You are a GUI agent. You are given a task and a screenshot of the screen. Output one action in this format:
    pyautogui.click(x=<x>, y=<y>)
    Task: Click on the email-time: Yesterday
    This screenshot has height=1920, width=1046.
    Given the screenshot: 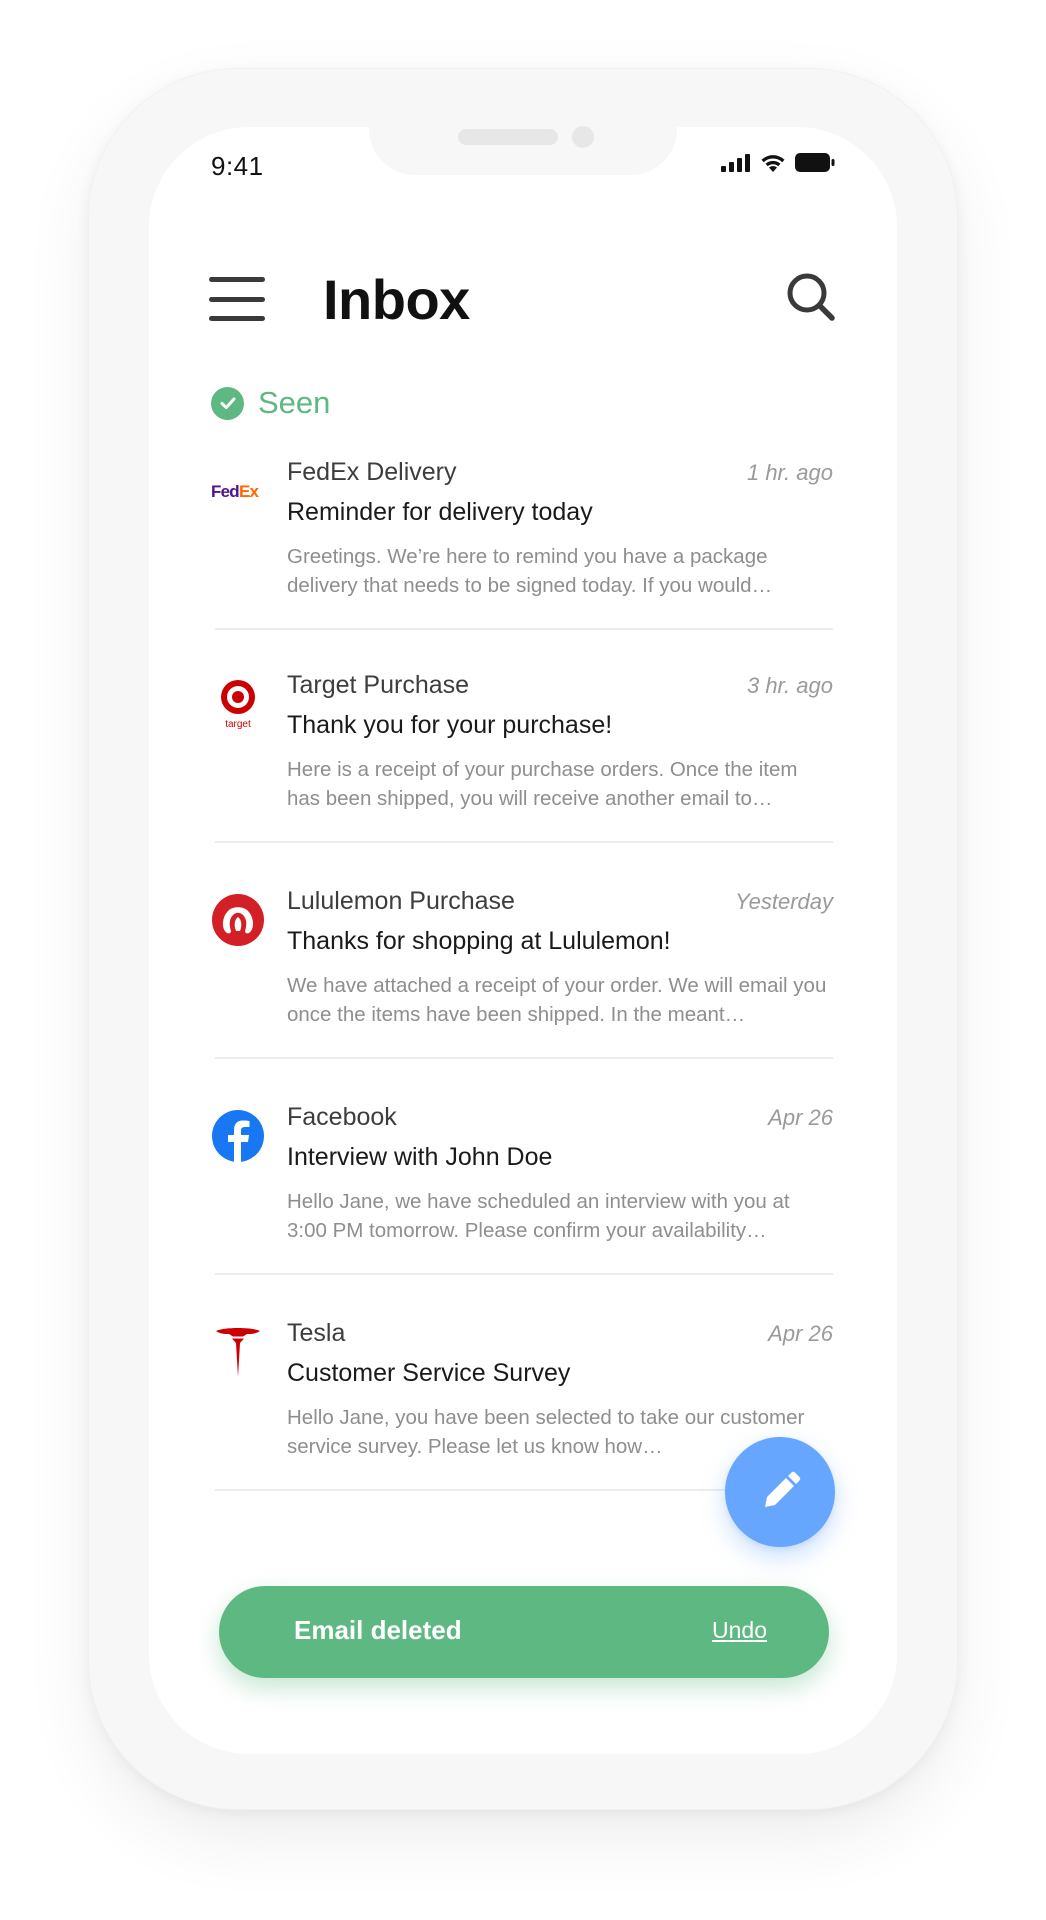 What is the action you would take?
    pyautogui.click(x=784, y=901)
    